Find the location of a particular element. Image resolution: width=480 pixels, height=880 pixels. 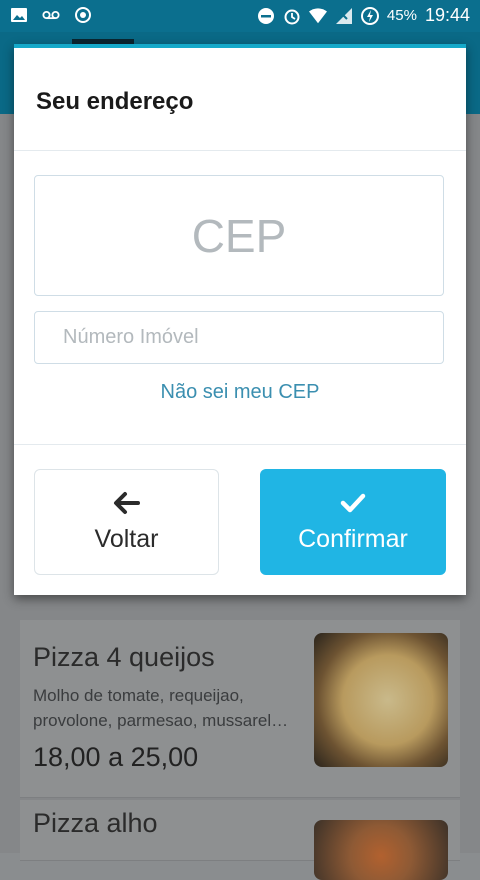

sync-icon is located at coordinates (83, 15).